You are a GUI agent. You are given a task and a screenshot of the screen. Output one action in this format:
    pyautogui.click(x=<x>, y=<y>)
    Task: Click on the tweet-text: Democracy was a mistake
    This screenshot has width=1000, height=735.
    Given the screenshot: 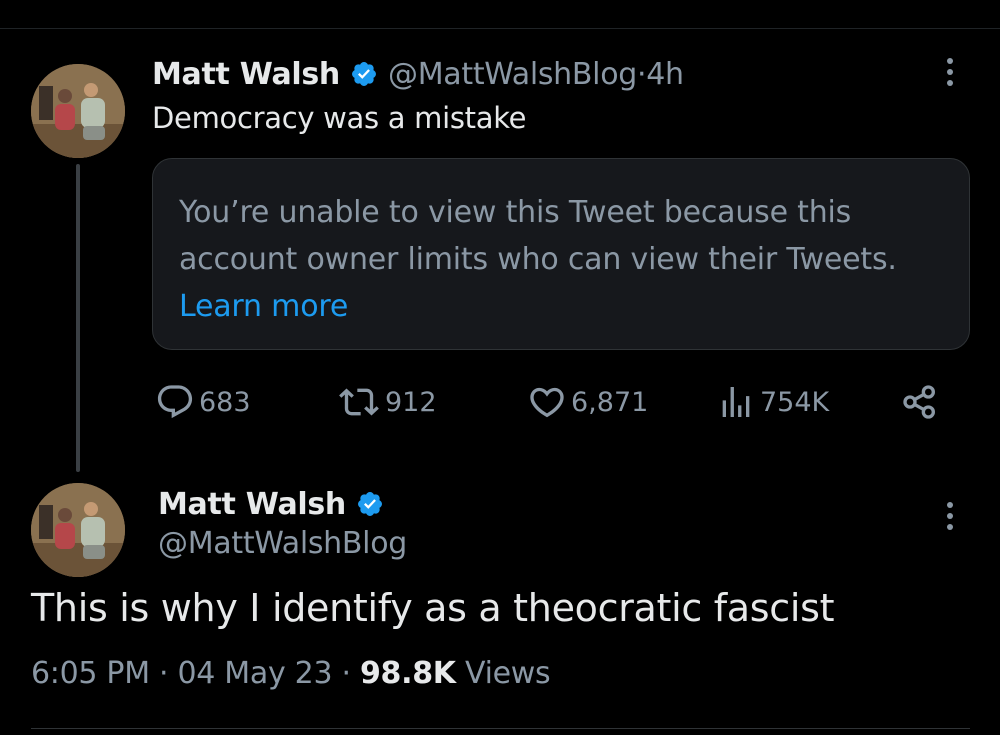 What is the action you would take?
    pyautogui.click(x=339, y=118)
    